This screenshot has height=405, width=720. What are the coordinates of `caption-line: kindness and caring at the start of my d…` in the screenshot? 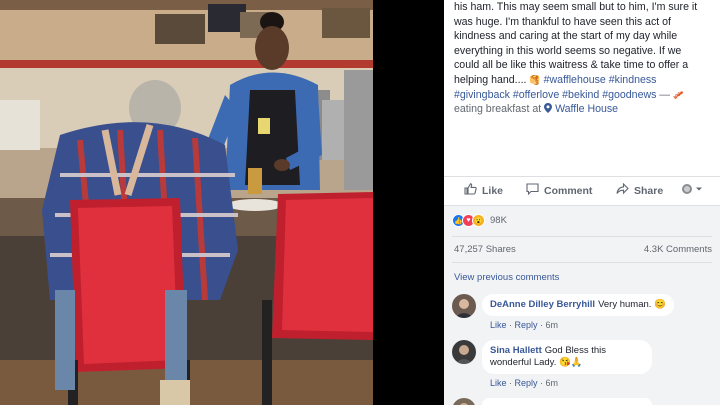 It's located at (566, 36).